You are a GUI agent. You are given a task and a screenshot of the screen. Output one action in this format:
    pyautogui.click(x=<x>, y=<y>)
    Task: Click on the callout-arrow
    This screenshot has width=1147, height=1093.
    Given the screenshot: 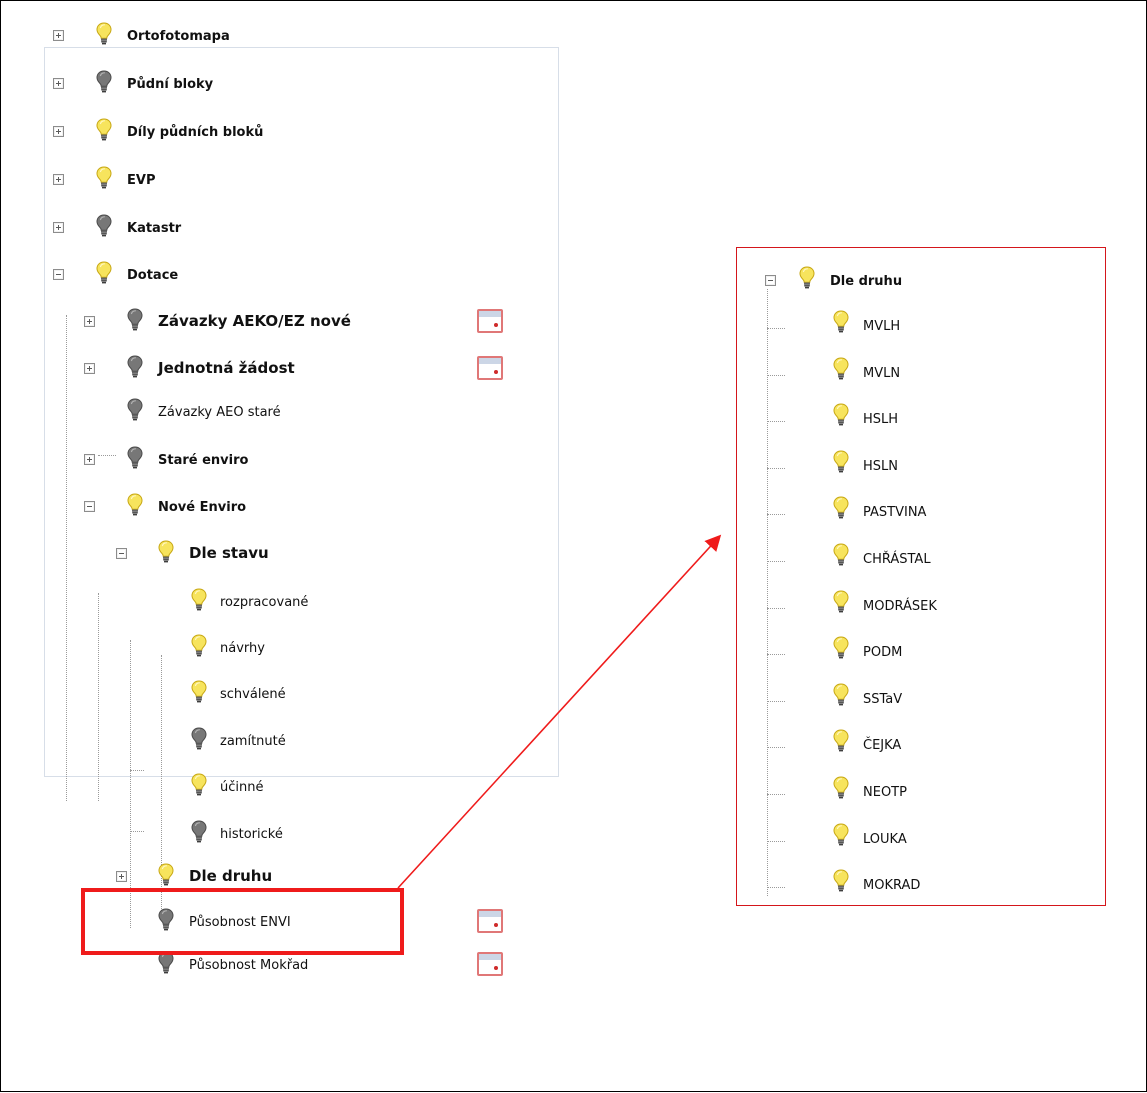 What is the action you would take?
    pyautogui.click(x=559, y=711)
    